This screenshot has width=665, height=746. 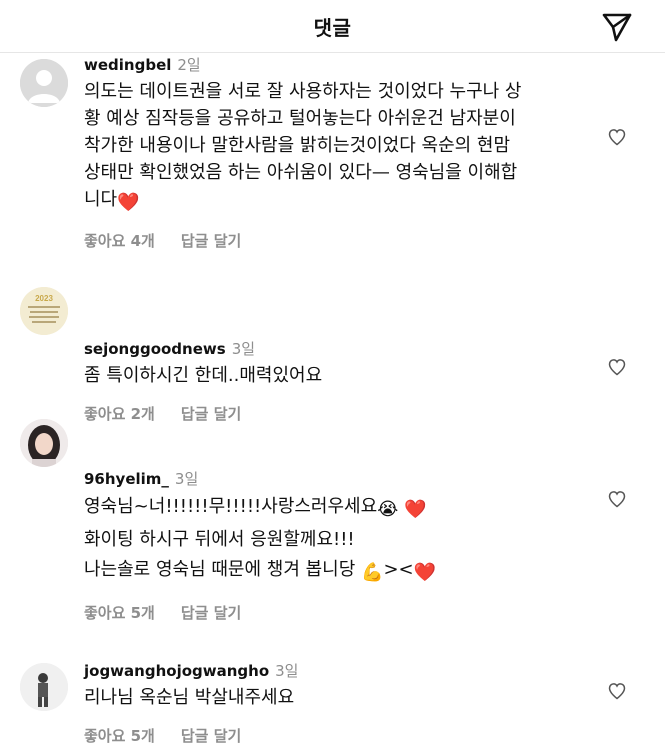 I want to click on like-count: 좋아요 2개, so click(x=119, y=414).